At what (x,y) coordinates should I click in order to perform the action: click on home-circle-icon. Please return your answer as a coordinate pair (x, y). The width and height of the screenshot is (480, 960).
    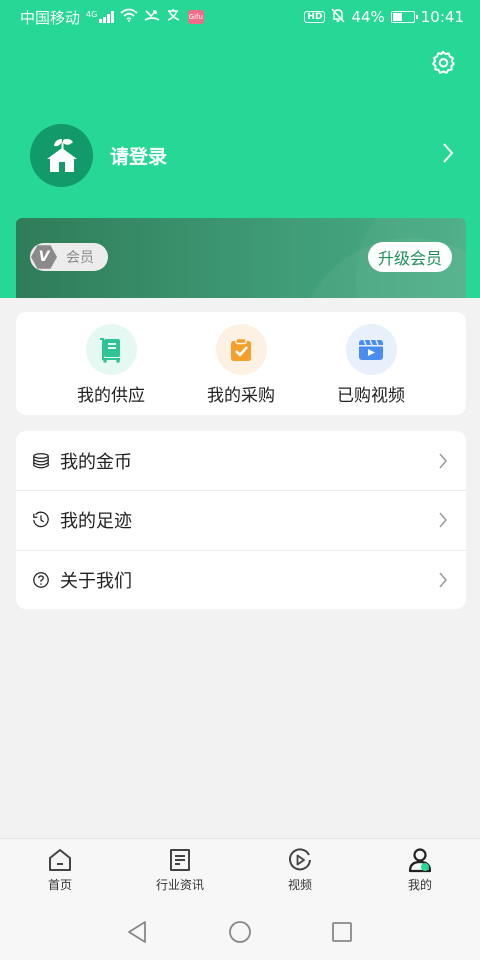
    Looking at the image, I should click on (240, 932).